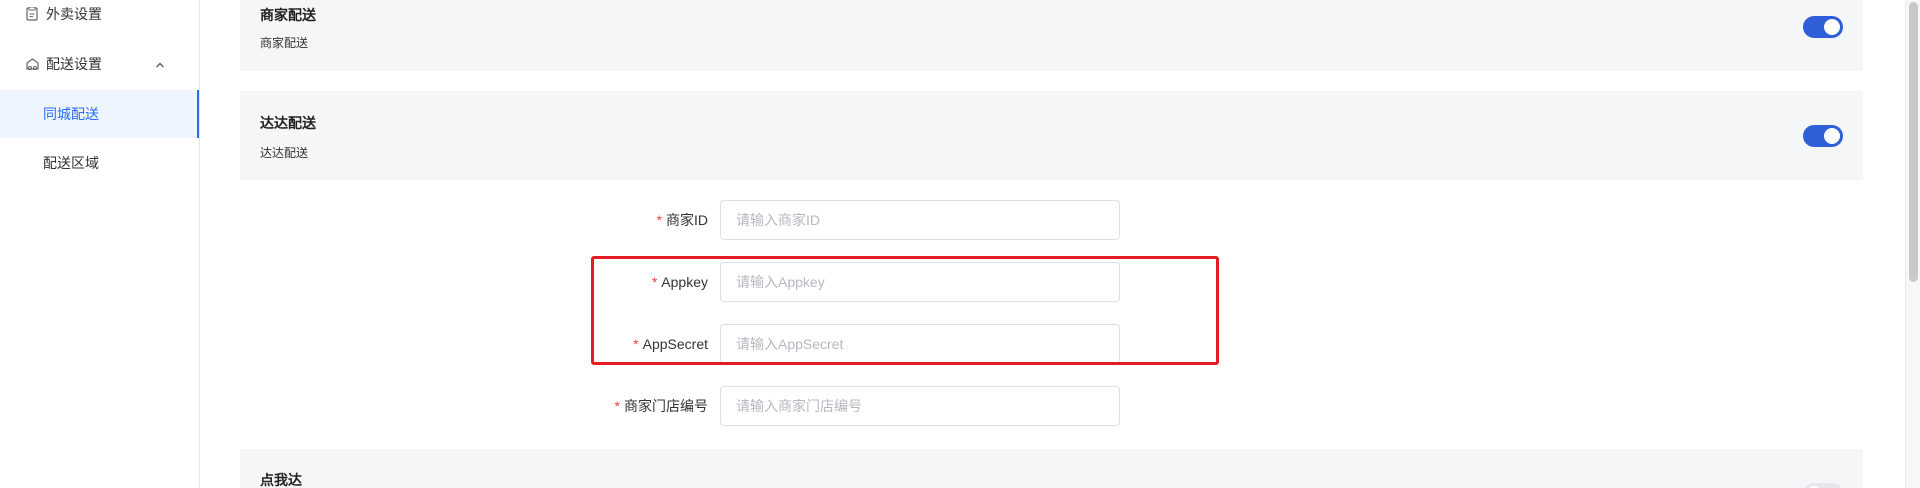 This screenshot has height=488, width=1920. I want to click on delivery-icon, so click(32, 64).